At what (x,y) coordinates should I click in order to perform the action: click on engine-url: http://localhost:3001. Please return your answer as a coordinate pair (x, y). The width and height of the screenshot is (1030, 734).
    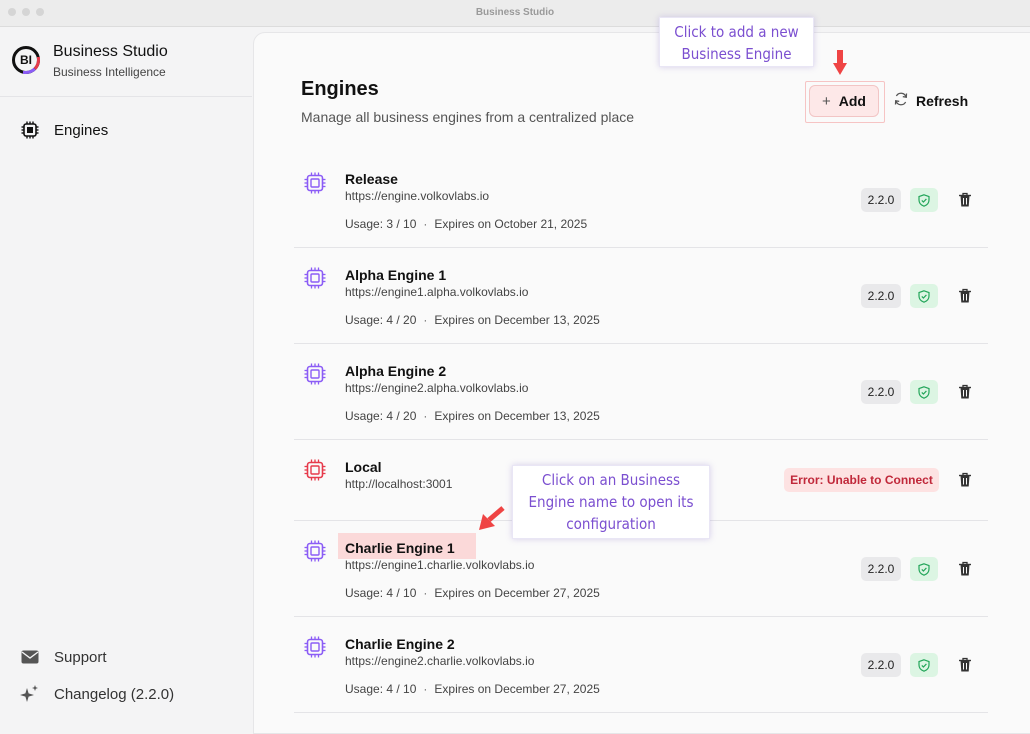
    Looking at the image, I should click on (399, 484).